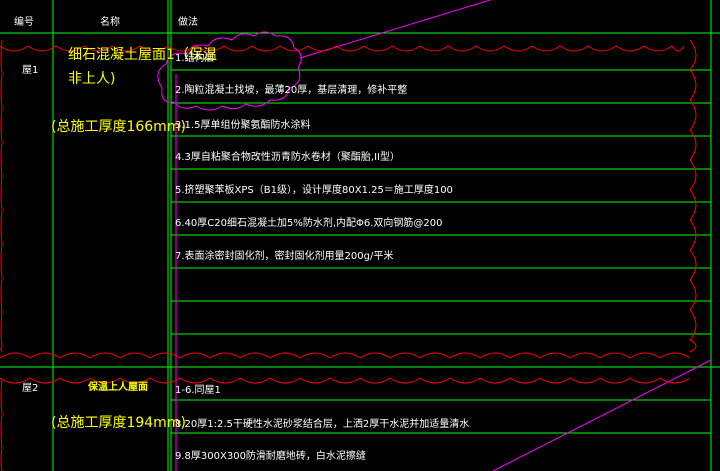  What do you see at coordinates (118, 127) in the screenshot?
I see `row1-total-thickness: (总施工厚度166mm)` at bounding box center [118, 127].